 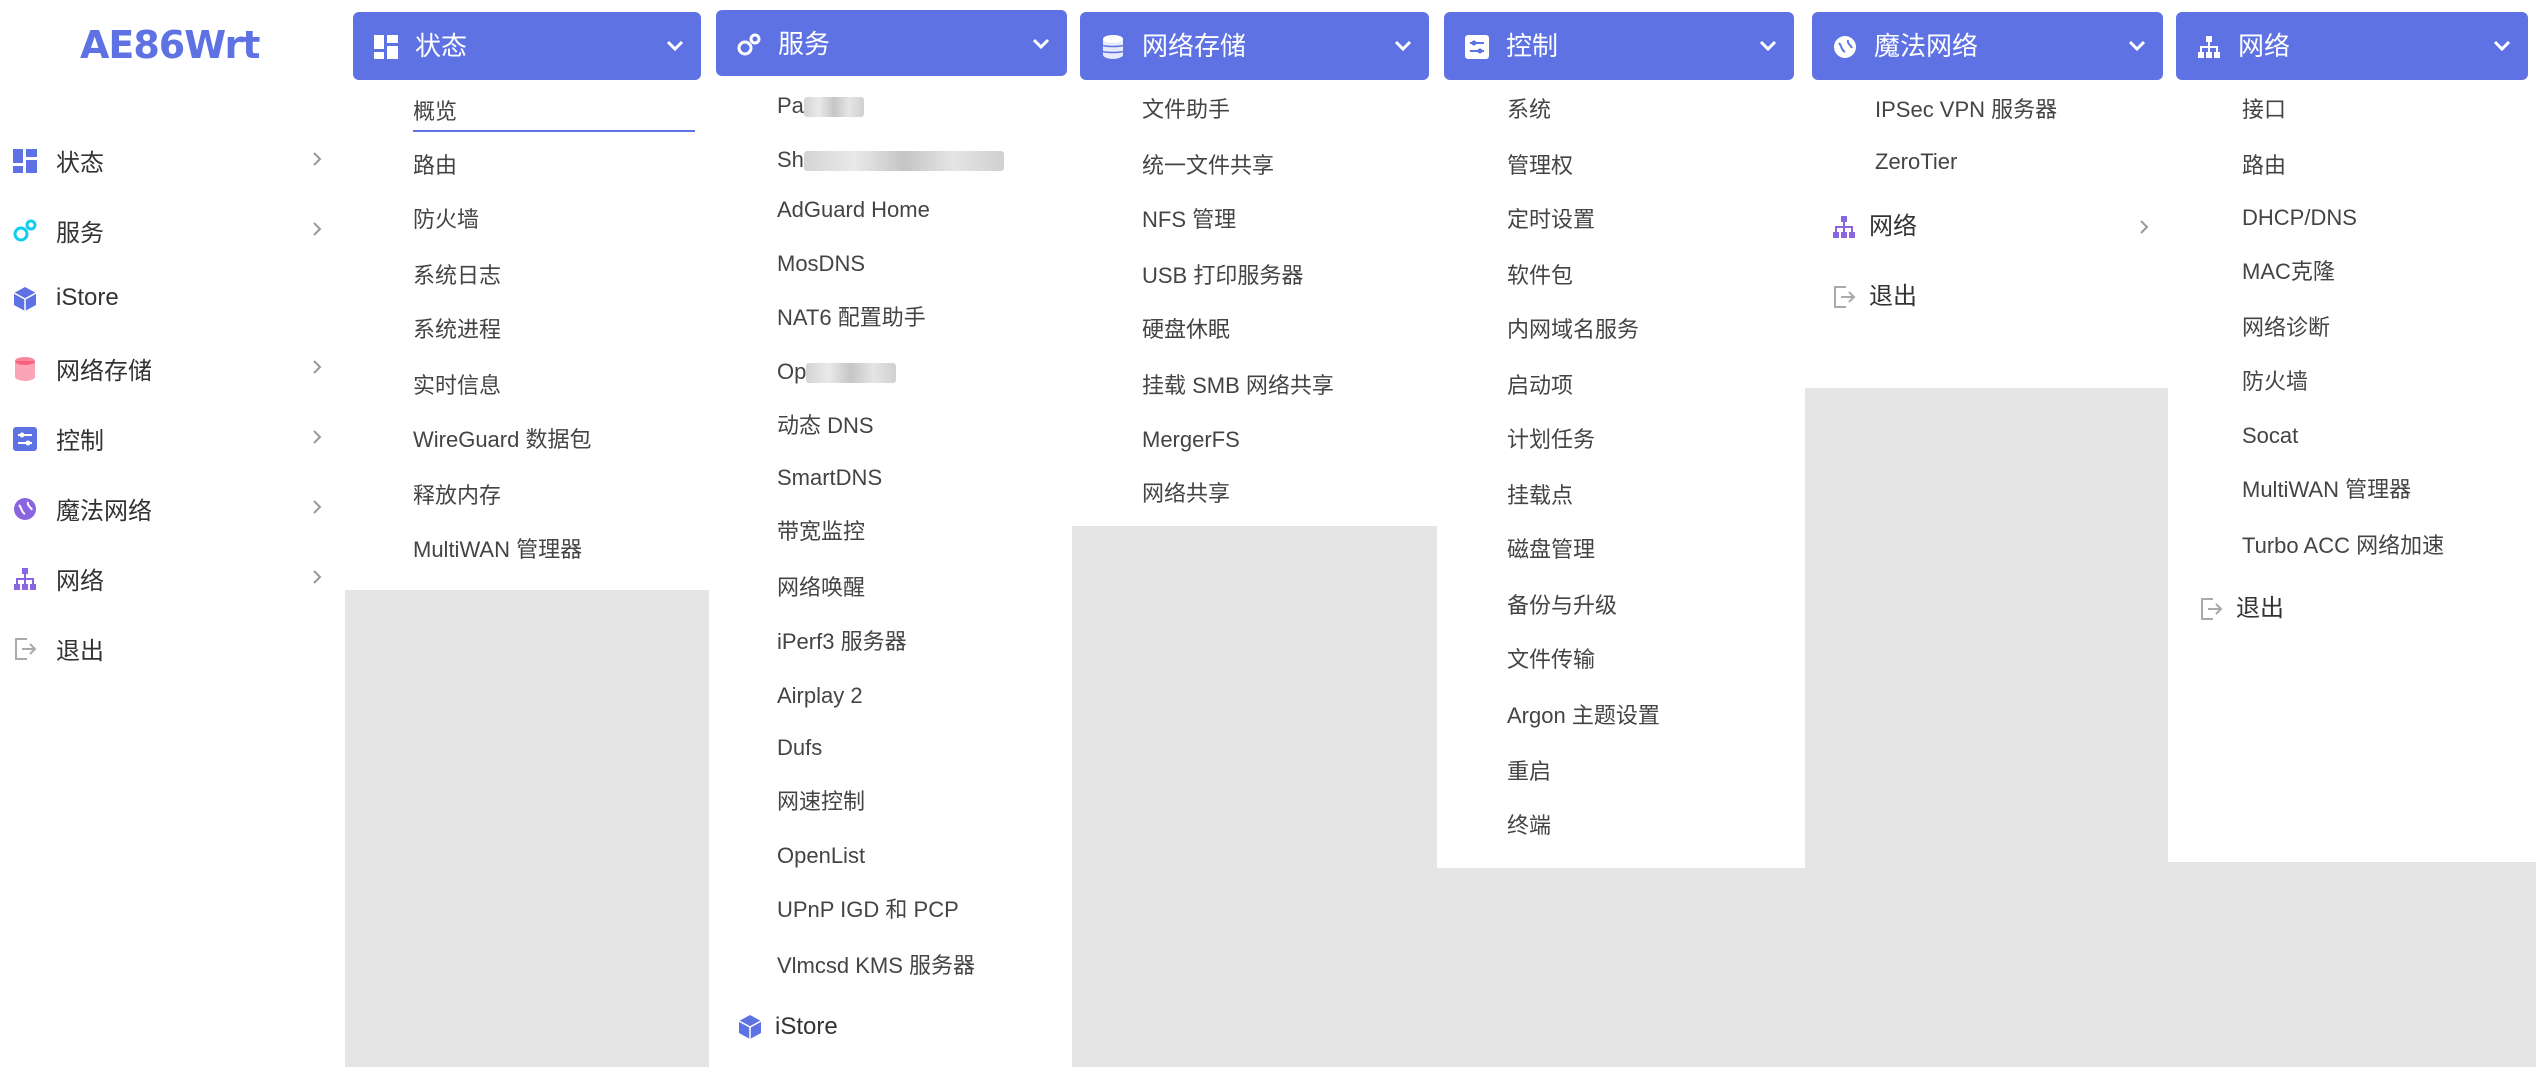 I want to click on menu-item: 备份与升级, so click(x=1562, y=606).